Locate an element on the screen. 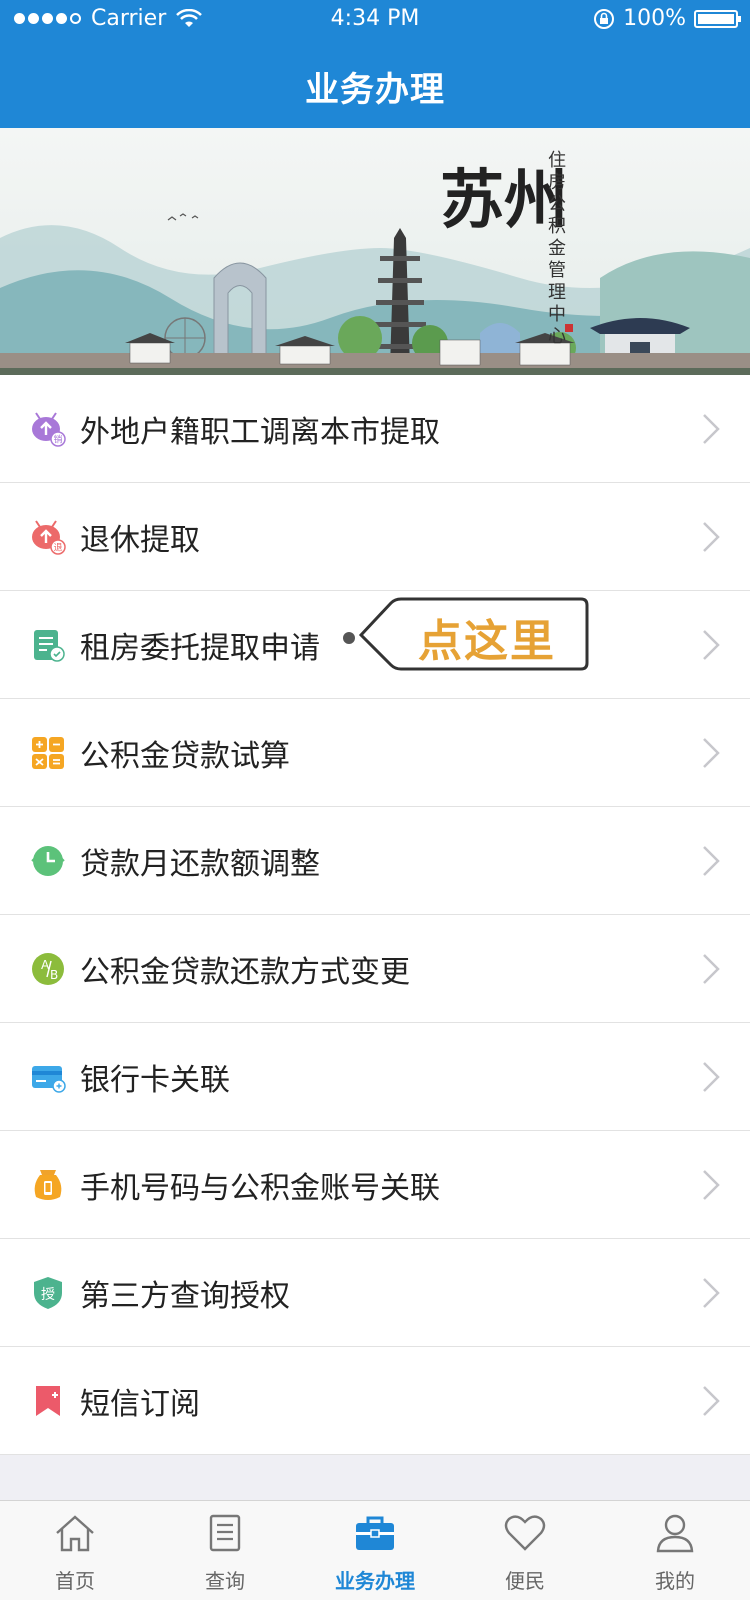  svg-text: B is located at coordinates (54, 975).